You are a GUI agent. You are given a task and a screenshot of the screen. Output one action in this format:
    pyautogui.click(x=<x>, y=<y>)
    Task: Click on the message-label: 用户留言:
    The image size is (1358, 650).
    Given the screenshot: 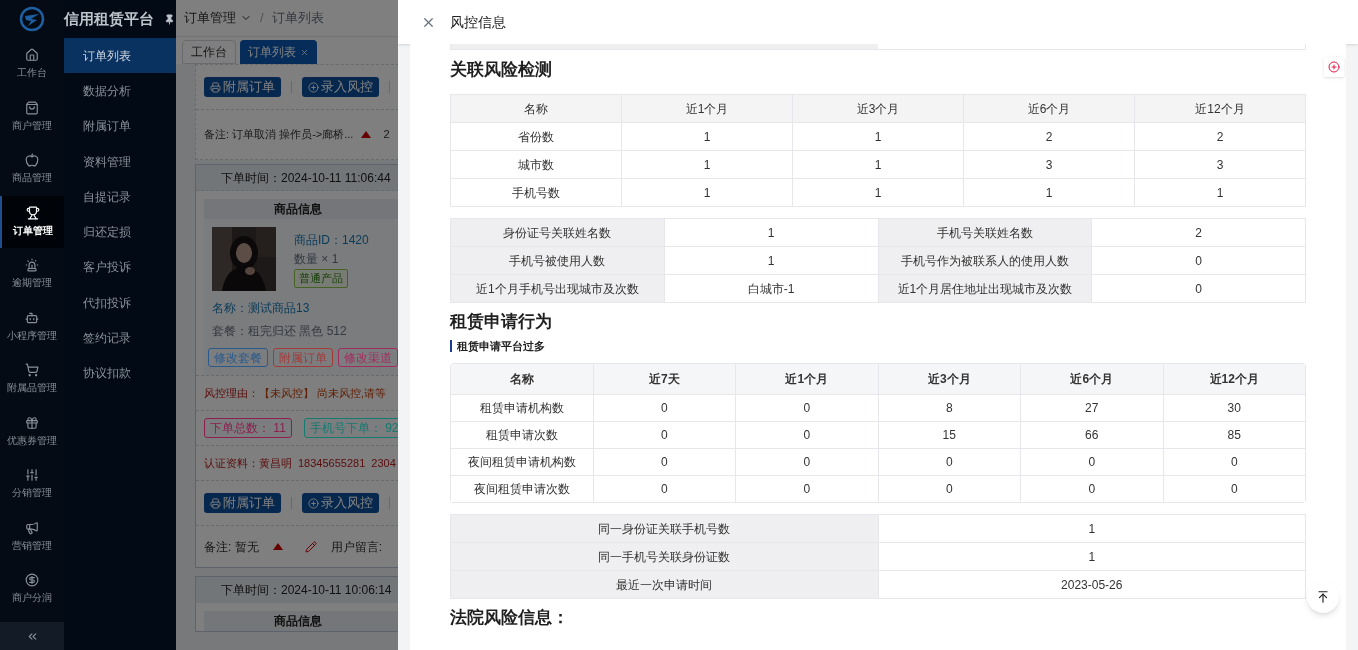 What is the action you would take?
    pyautogui.click(x=356, y=547)
    